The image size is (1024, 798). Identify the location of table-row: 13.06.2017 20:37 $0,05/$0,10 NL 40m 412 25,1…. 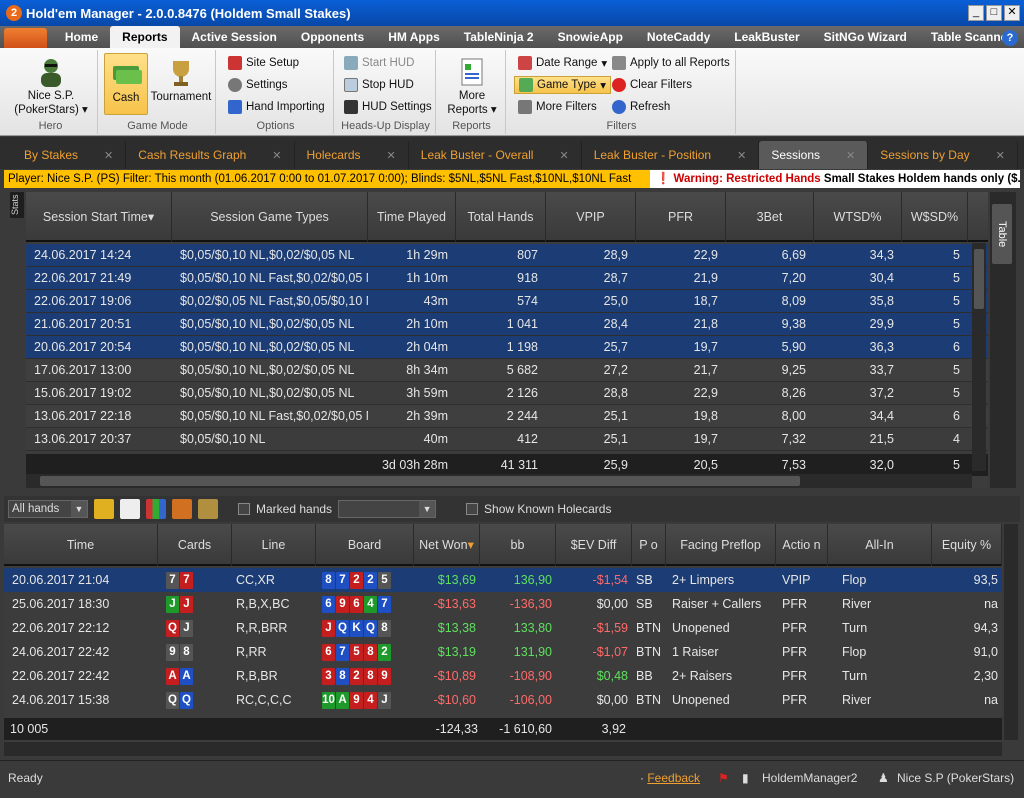
(507, 439).